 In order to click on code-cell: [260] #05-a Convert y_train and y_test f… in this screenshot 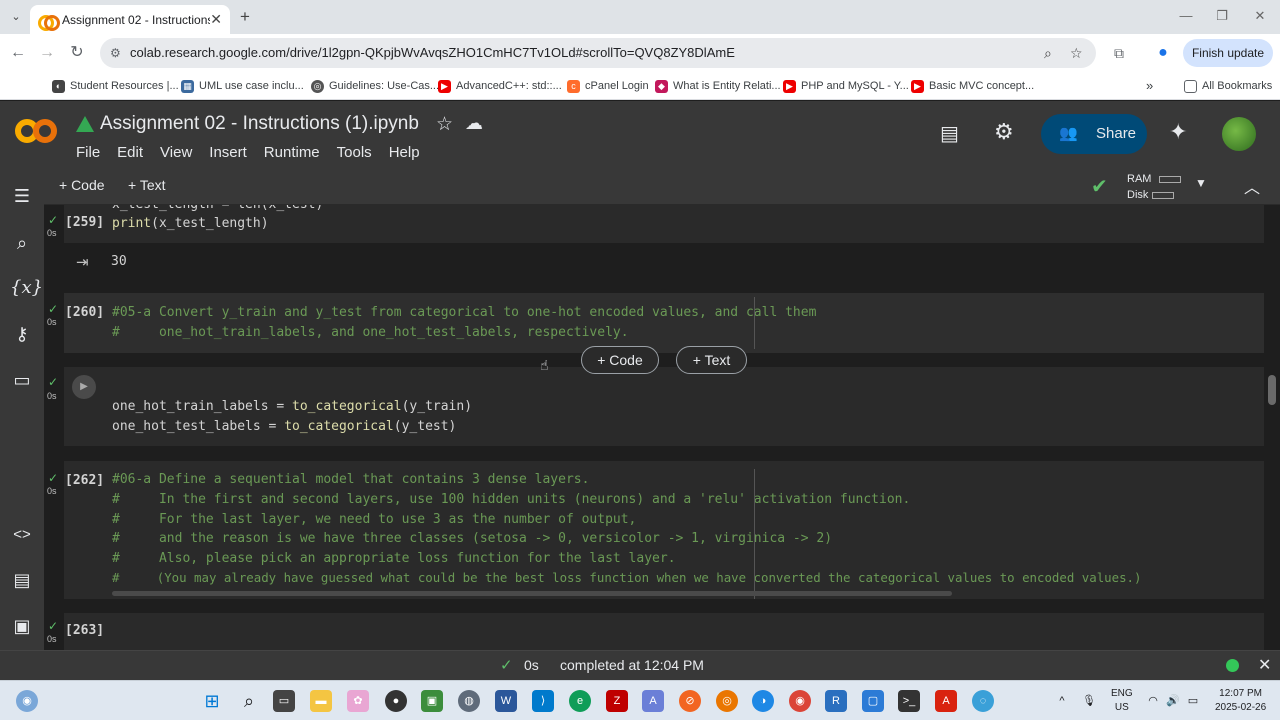, I will do `click(664, 323)`.